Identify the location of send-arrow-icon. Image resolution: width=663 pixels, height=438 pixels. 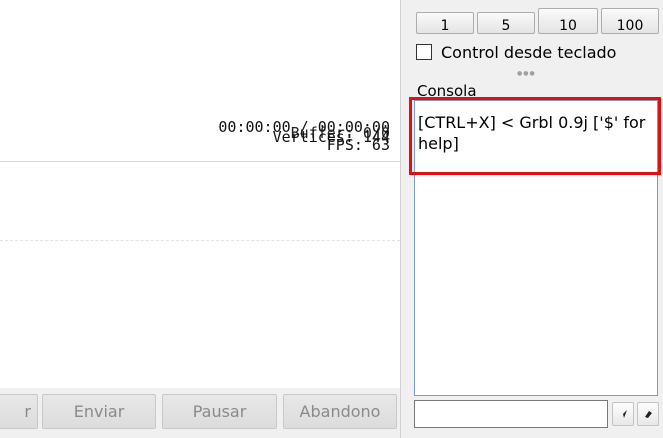
(623, 414).